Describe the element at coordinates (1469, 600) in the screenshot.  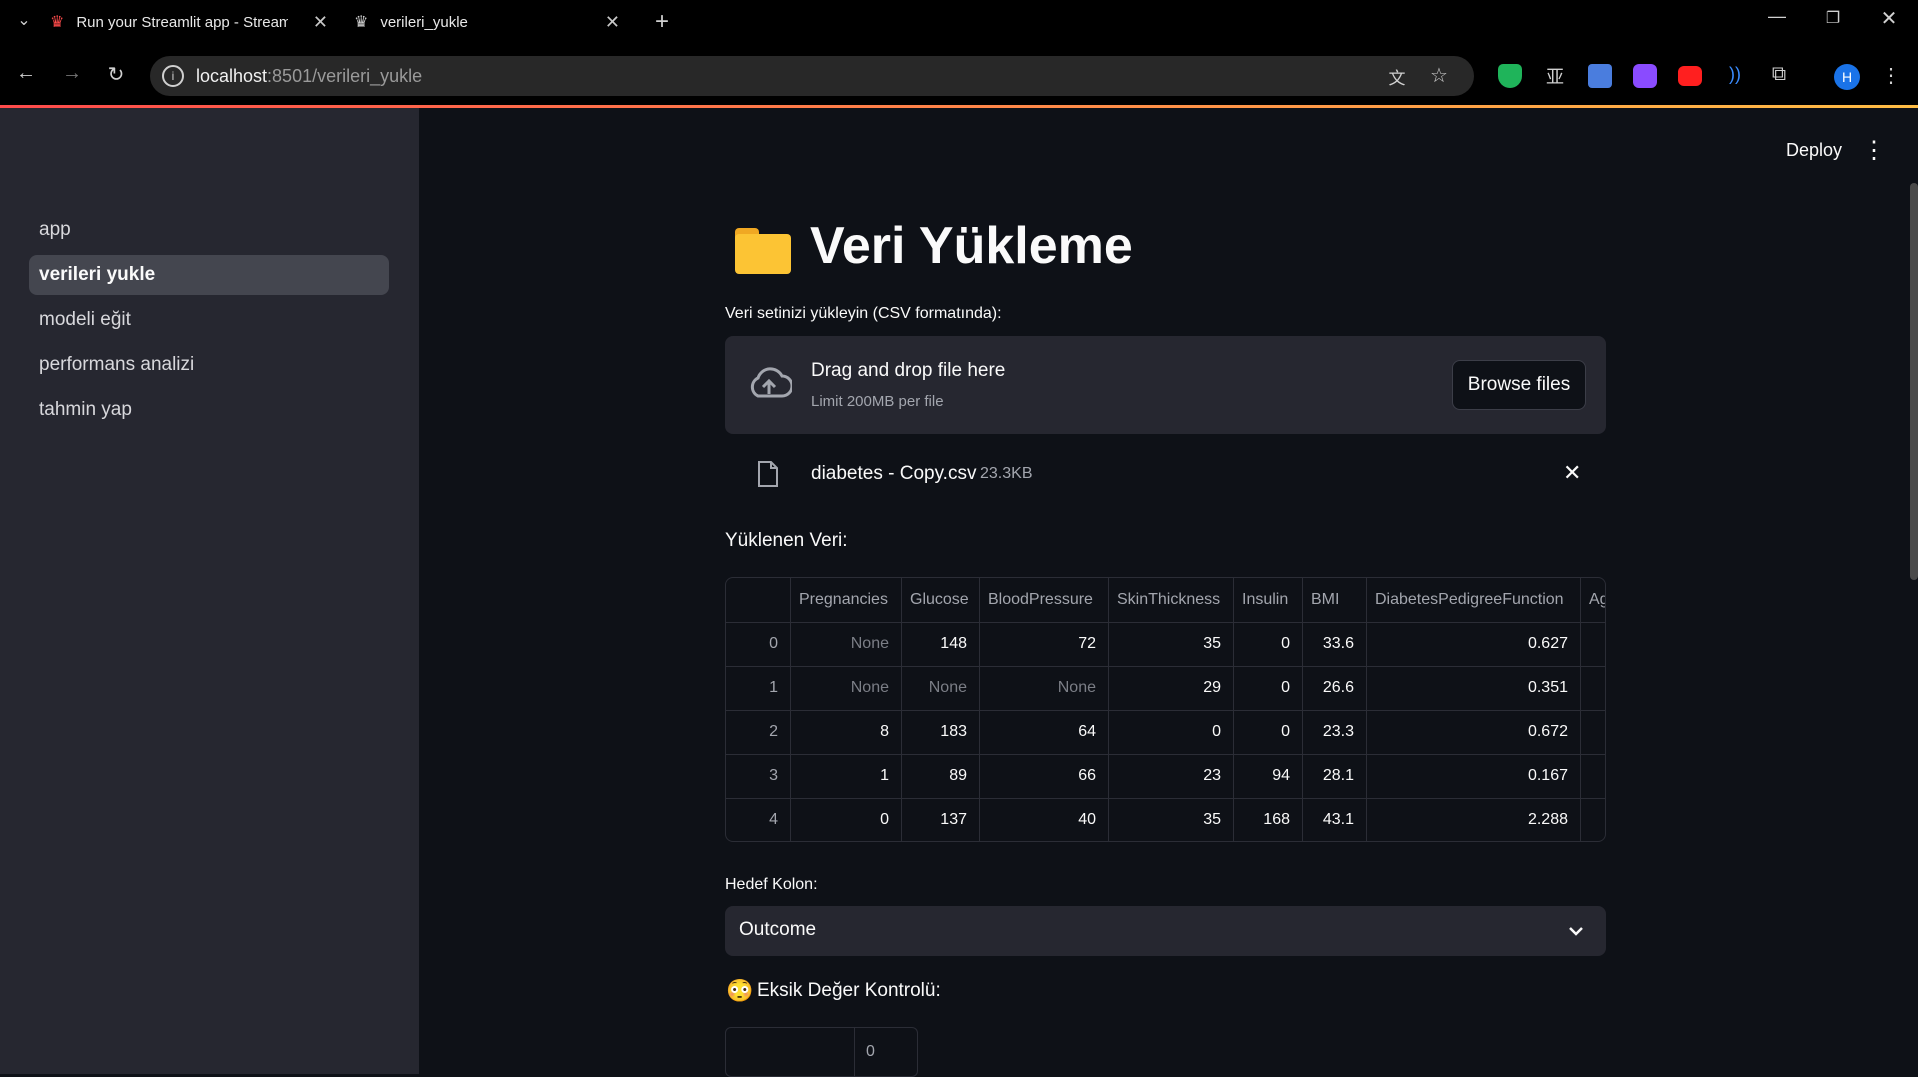
I see `column-header: DiabetesPedigreeFunction` at that location.